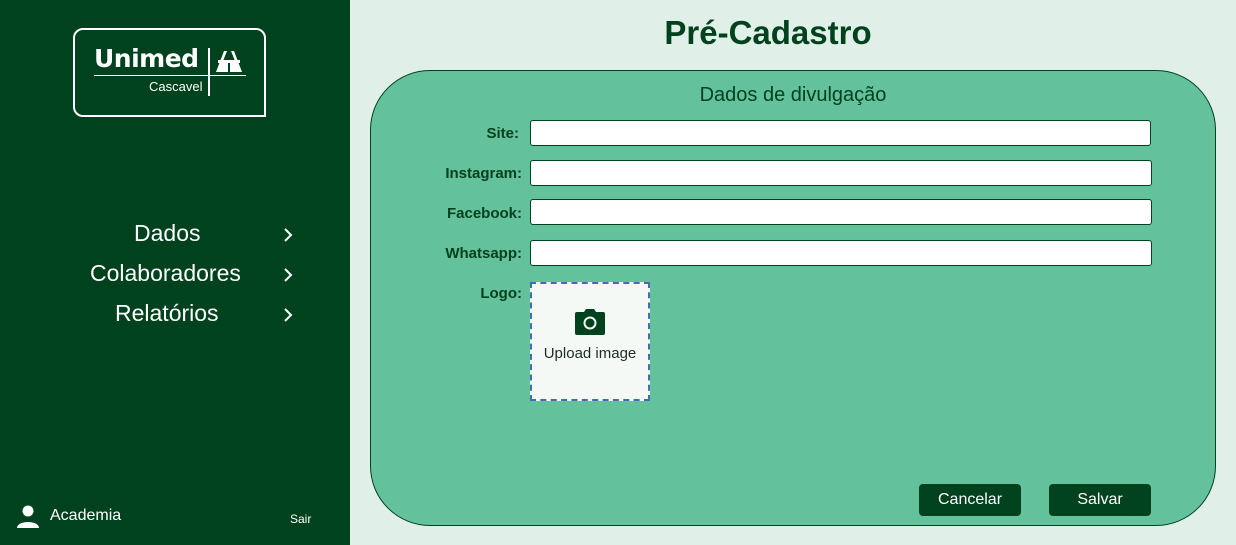  What do you see at coordinates (176, 86) in the screenshot?
I see `logo-city-text: Cascavel` at bounding box center [176, 86].